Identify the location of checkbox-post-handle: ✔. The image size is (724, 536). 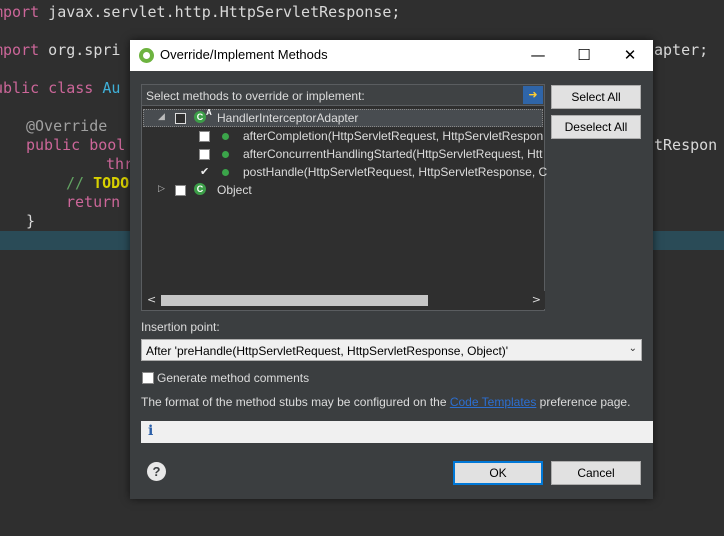
(204, 171).